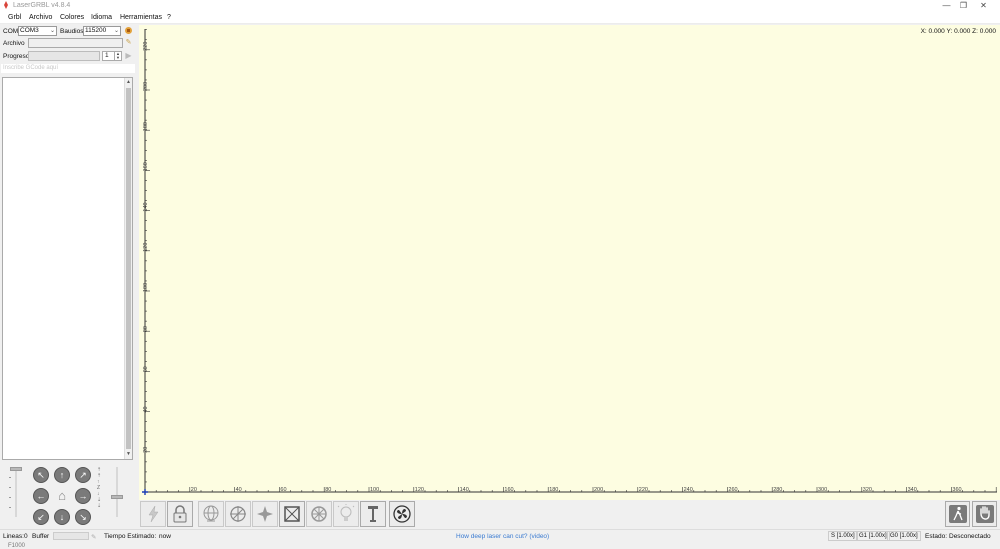  What do you see at coordinates (14, 17) in the screenshot?
I see `menu-grbl: Grbl` at bounding box center [14, 17].